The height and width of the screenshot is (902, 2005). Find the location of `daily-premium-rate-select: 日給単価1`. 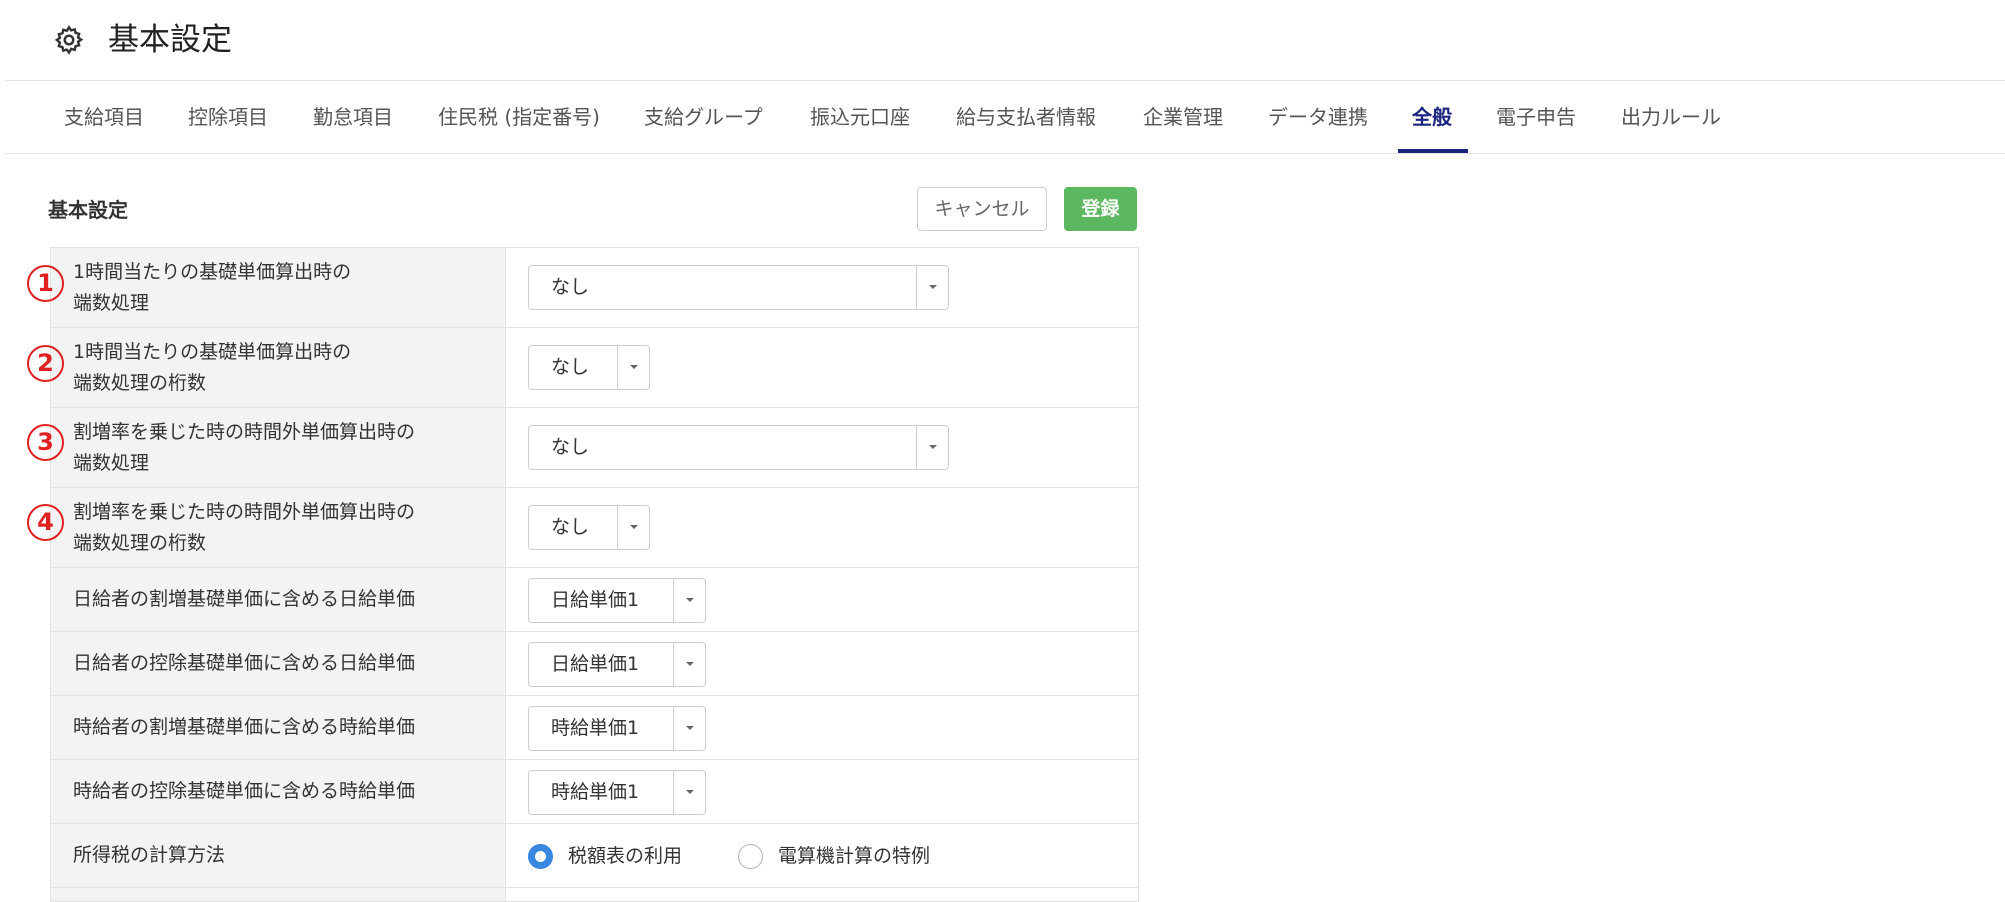

daily-premium-rate-select: 日給単価1 is located at coordinates (617, 600).